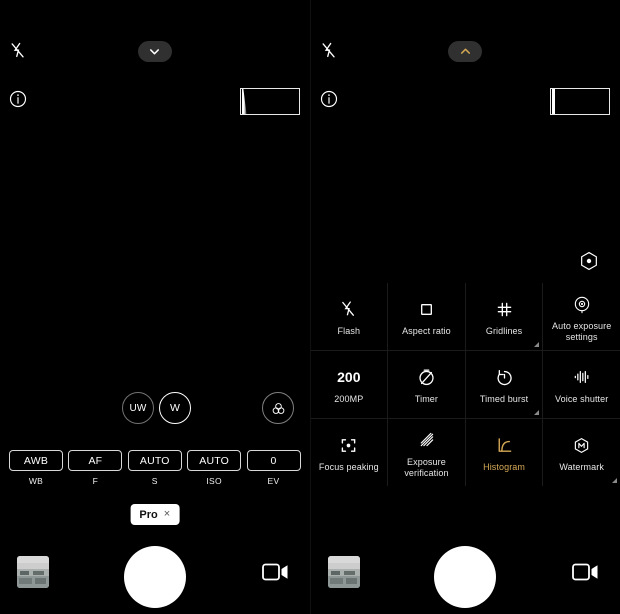 The height and width of the screenshot is (614, 620). What do you see at coordinates (36, 481) in the screenshot?
I see `pro-control-label: WB` at bounding box center [36, 481].